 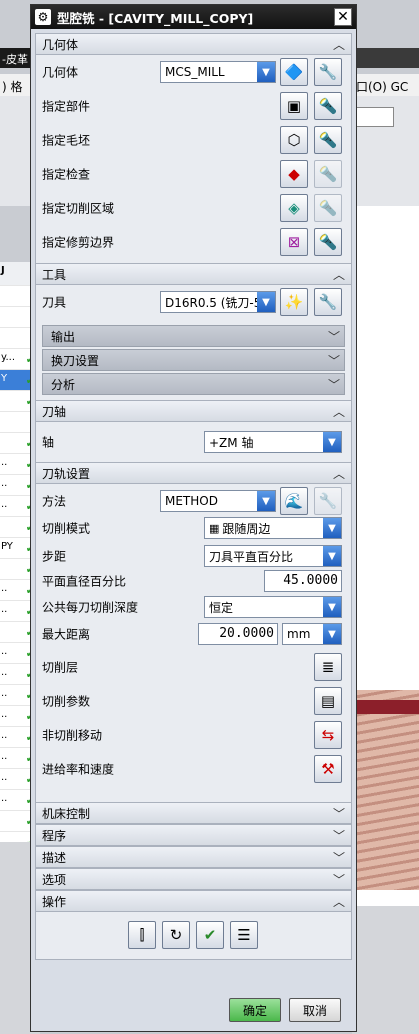 What do you see at coordinates (193, 901) in the screenshot?
I see `section-actions: 操作 ︿` at bounding box center [193, 901].